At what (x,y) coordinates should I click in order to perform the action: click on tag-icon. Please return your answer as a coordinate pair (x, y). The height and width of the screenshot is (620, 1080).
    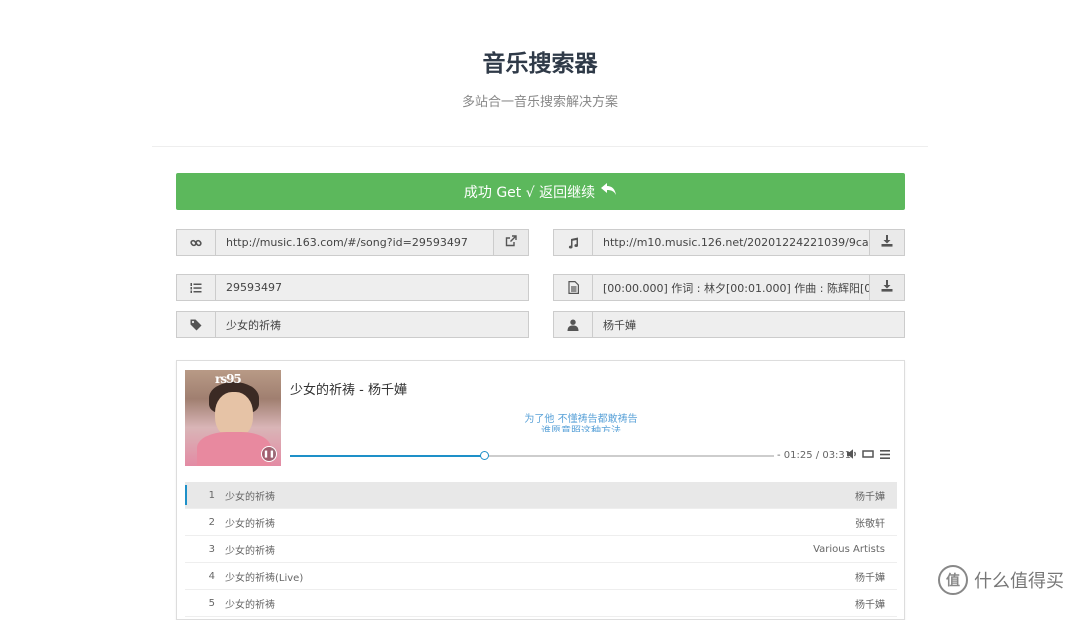
    Looking at the image, I should click on (196, 324).